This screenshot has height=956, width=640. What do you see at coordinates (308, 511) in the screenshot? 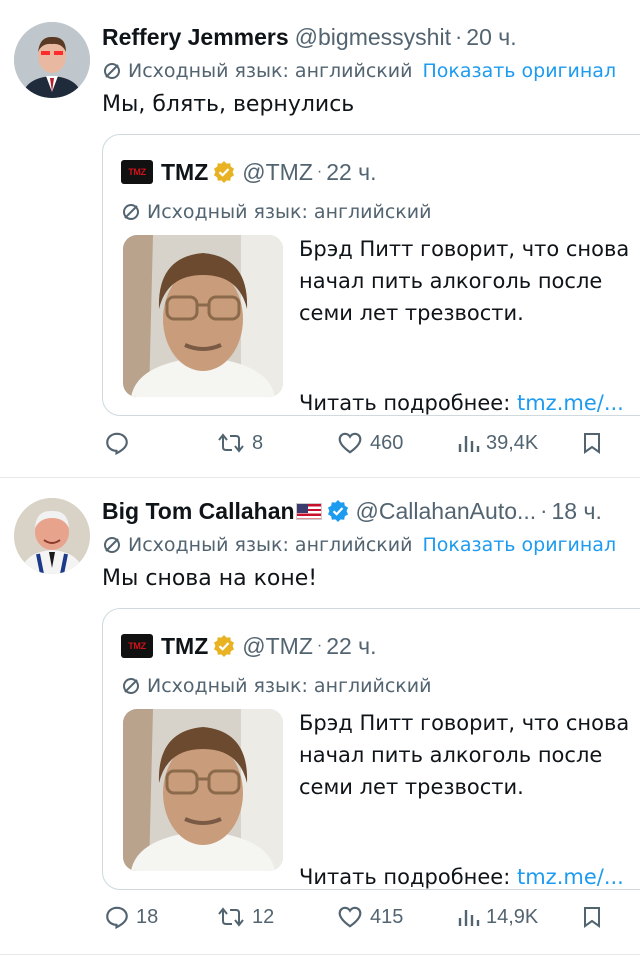
I see `us-flag-icon` at bounding box center [308, 511].